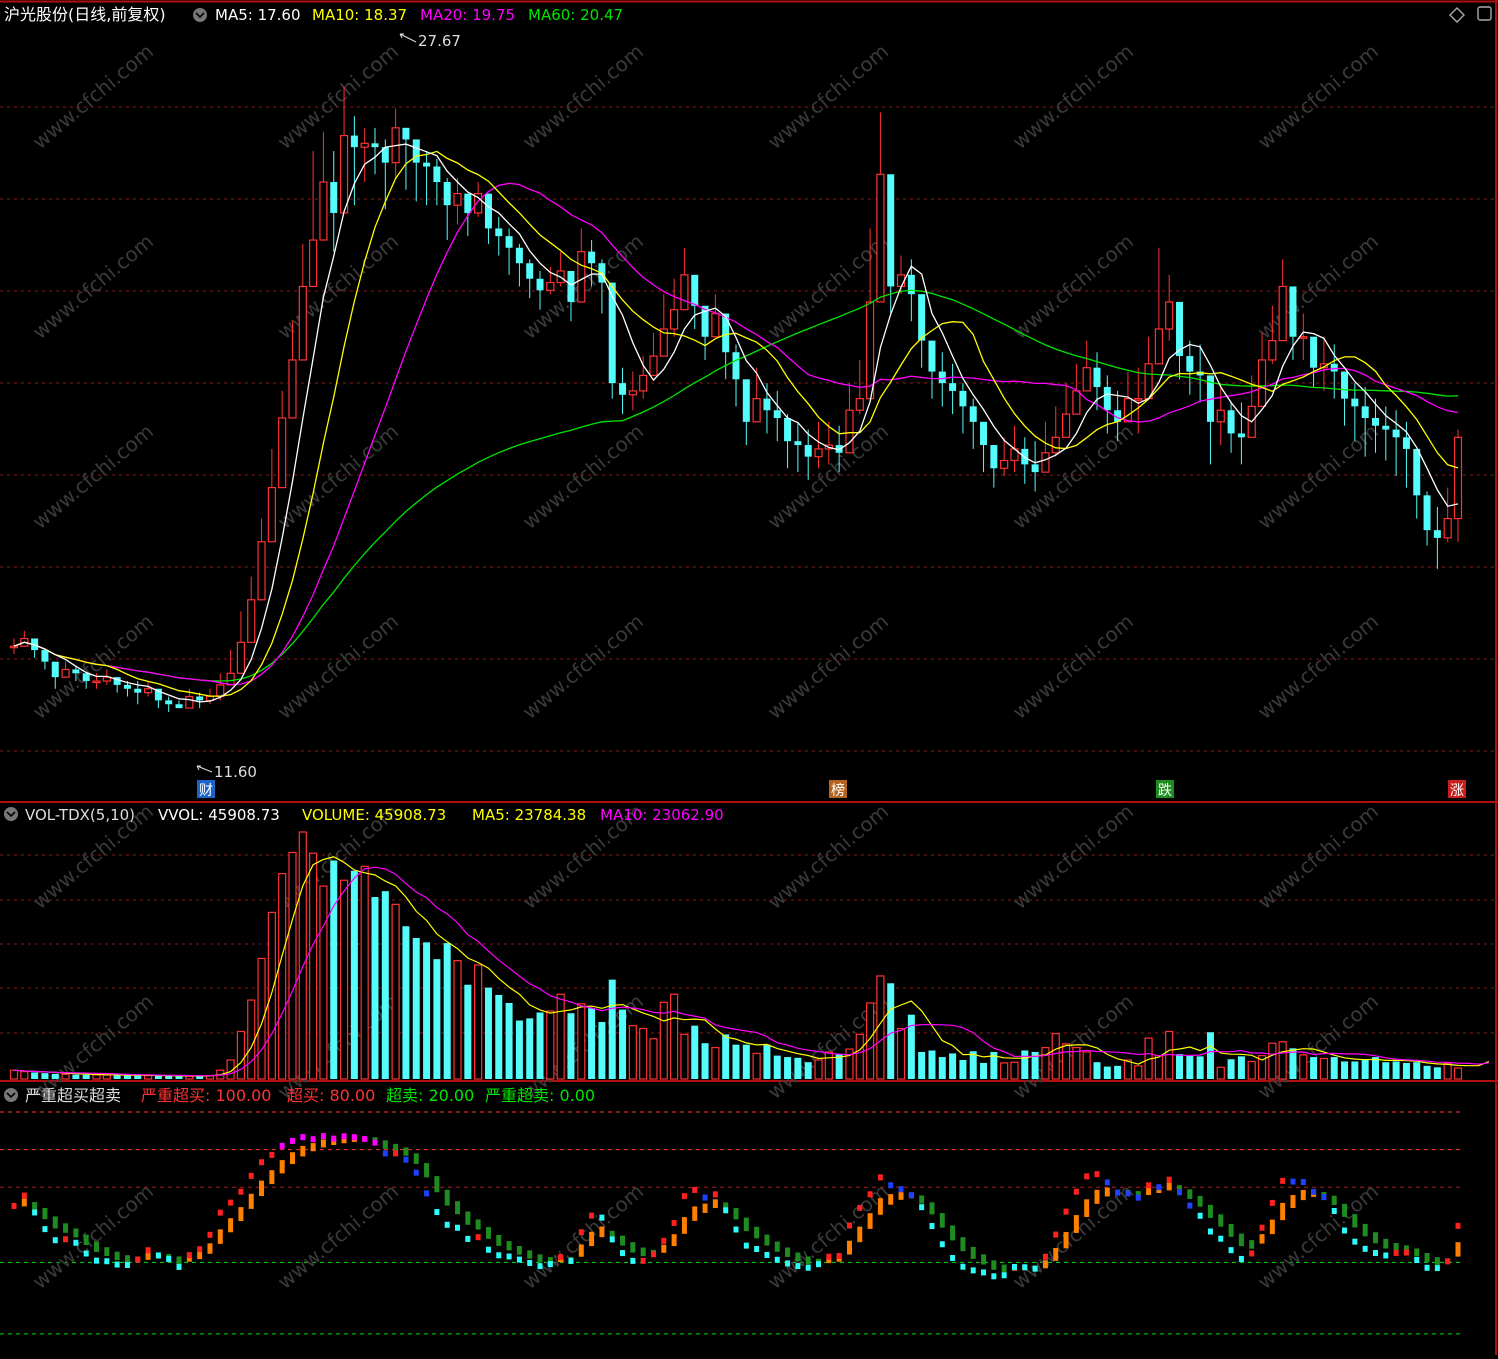 The width and height of the screenshot is (1498, 1359). Describe the element at coordinates (736, 1206) in the screenshot. I see `oscillator-layer` at that location.